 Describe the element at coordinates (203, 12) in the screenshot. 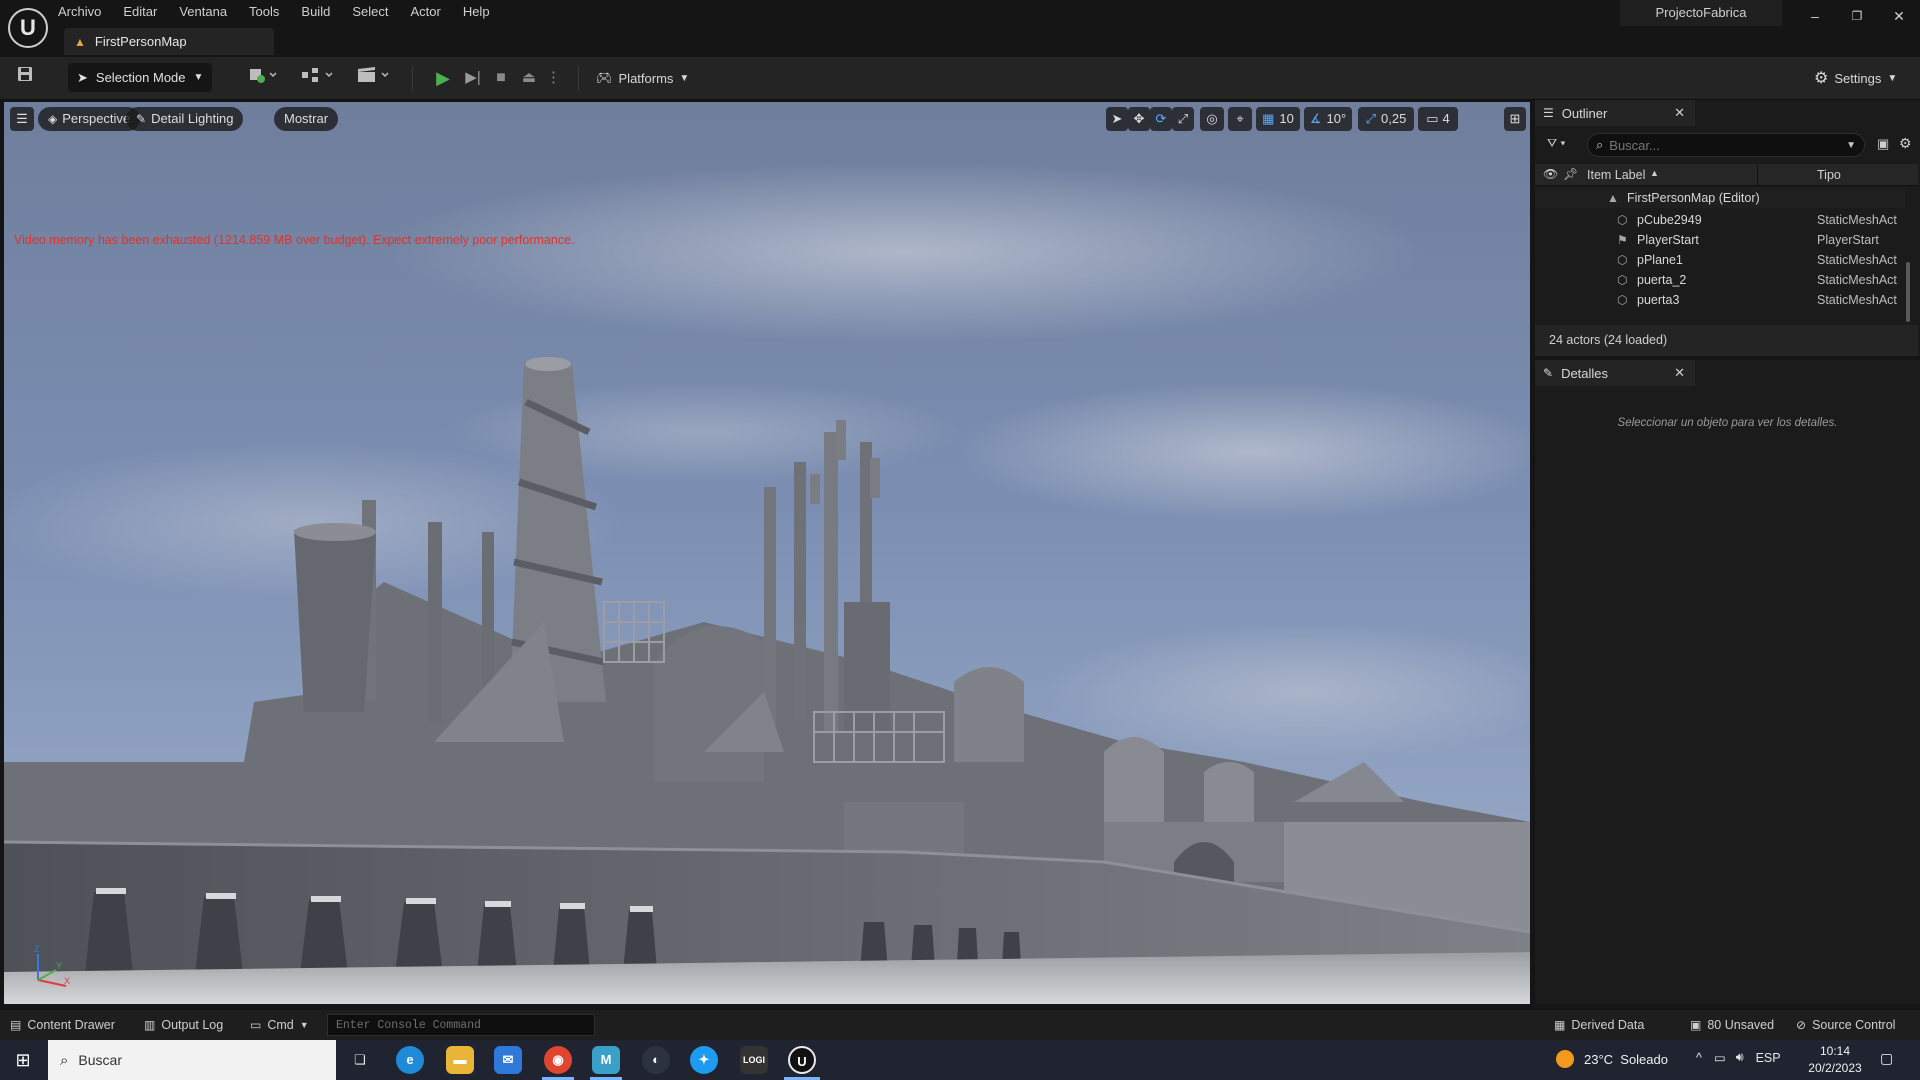

I see `menu-ventana: Ventana` at that location.